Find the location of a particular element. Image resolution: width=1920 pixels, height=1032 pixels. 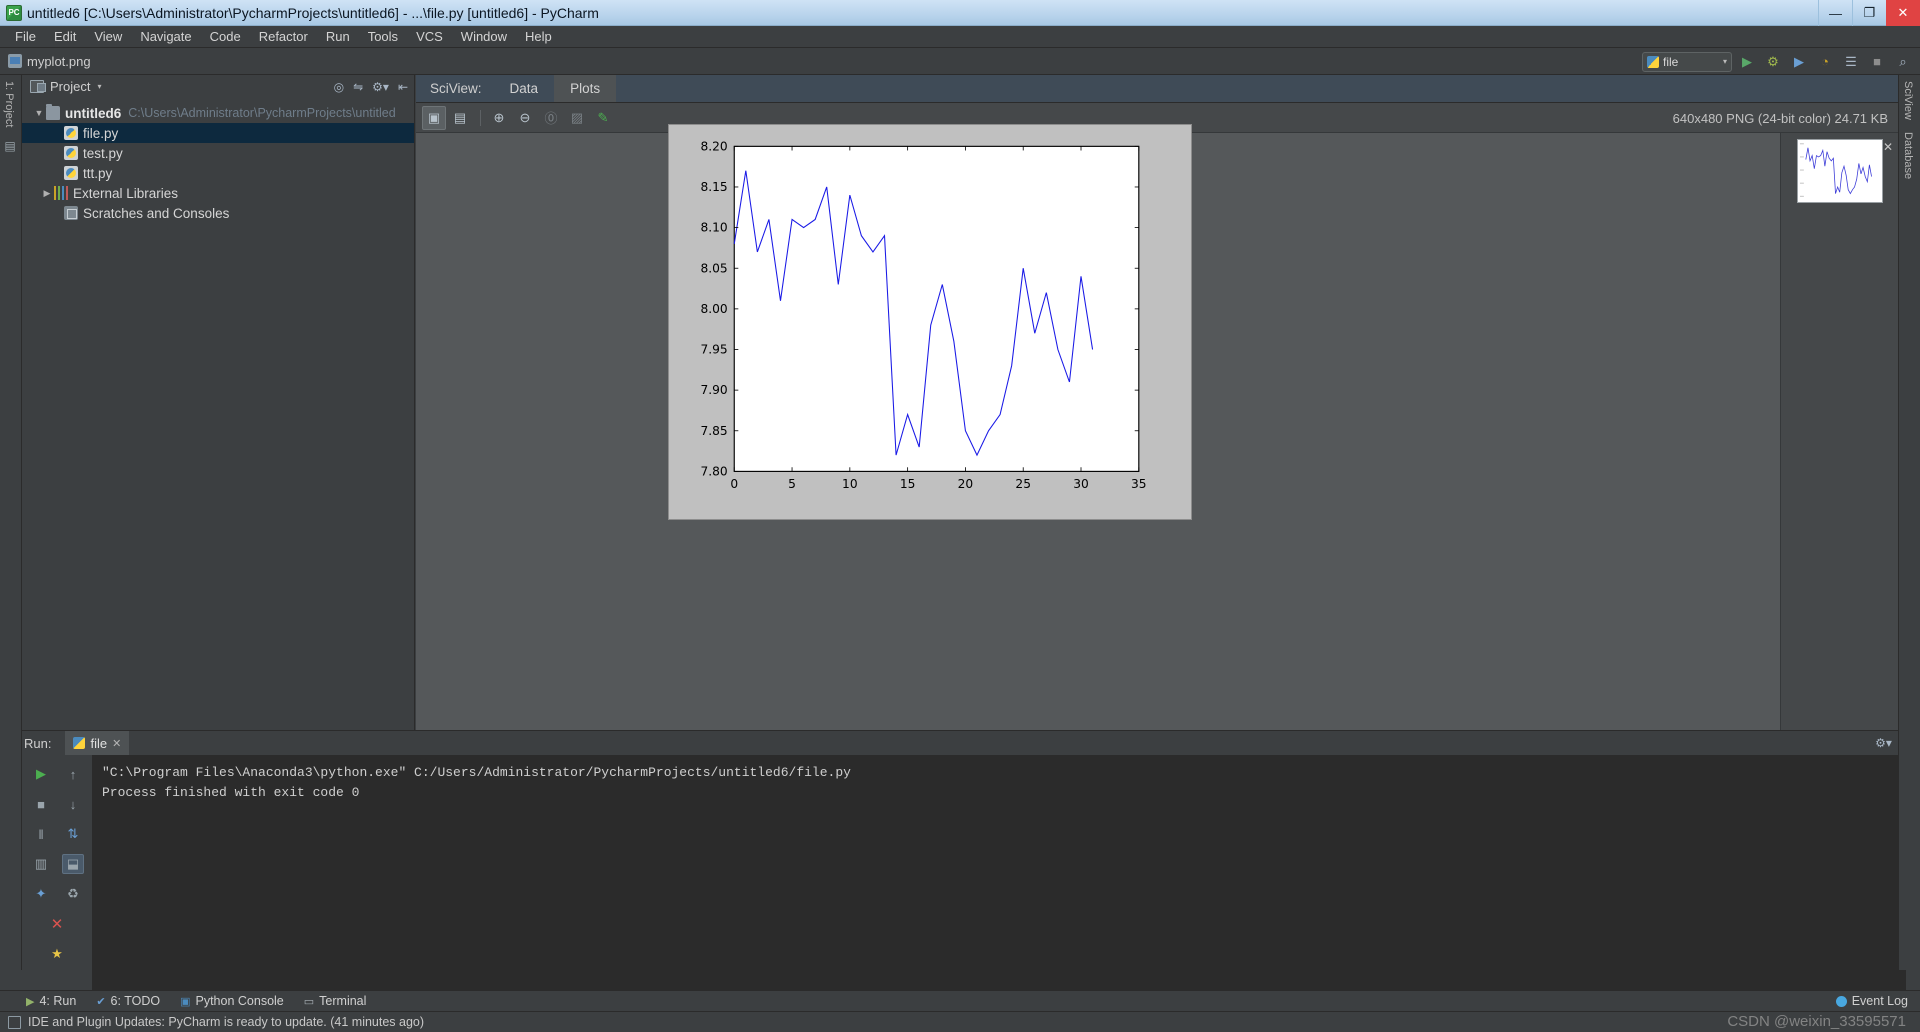

menu-item-view: View is located at coordinates (108, 36).